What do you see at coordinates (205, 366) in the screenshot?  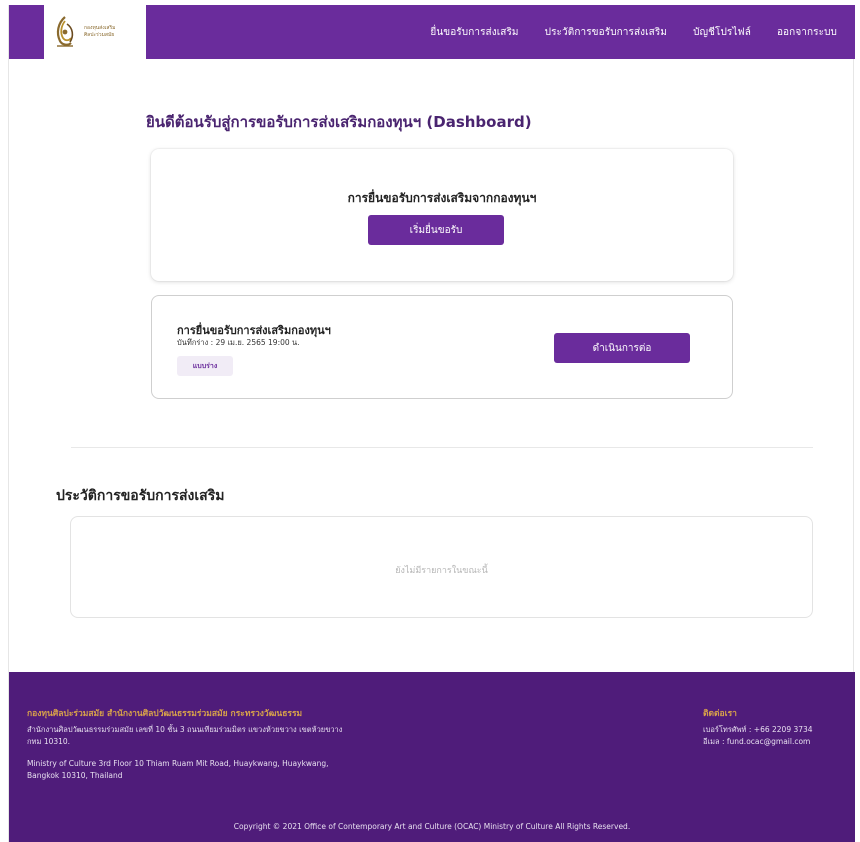 I see `status-badge: แบบร่าง` at bounding box center [205, 366].